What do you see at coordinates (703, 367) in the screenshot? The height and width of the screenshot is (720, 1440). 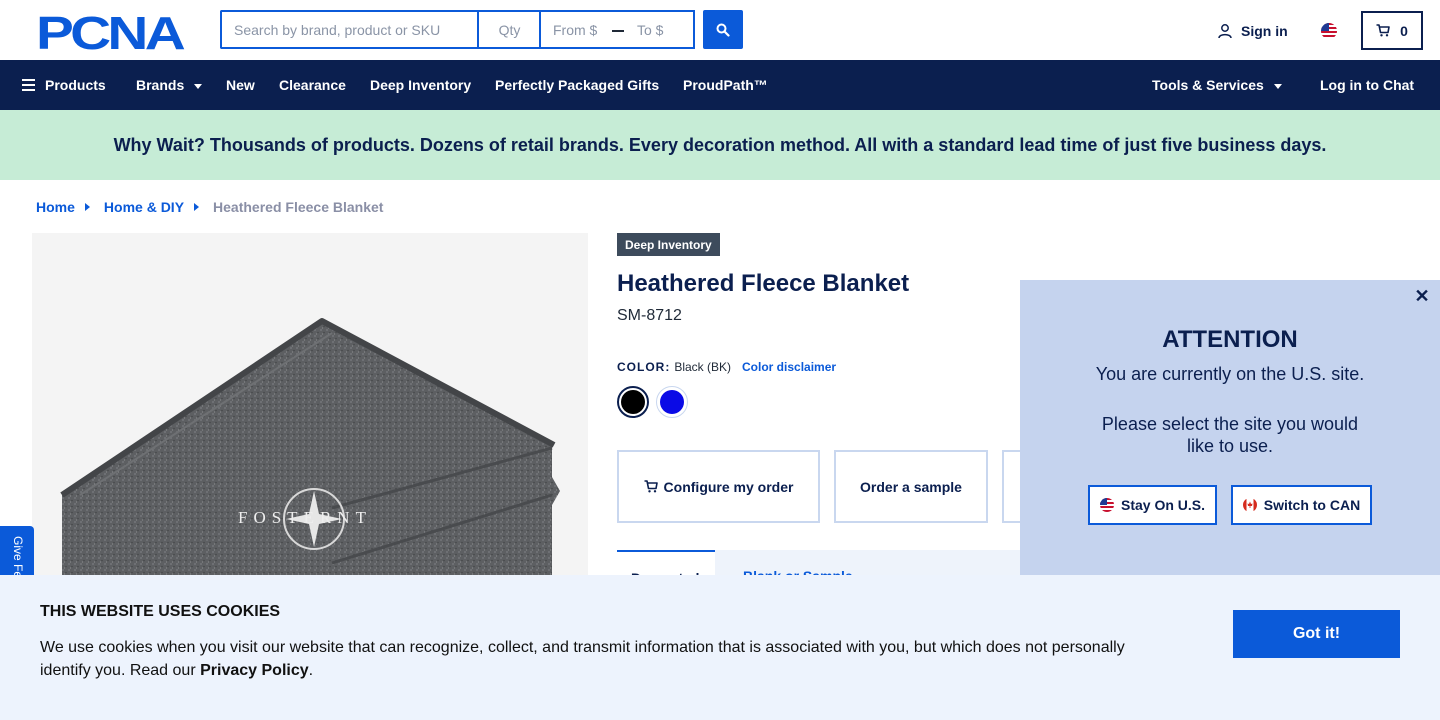 I see `color-value: Black (BK)` at bounding box center [703, 367].